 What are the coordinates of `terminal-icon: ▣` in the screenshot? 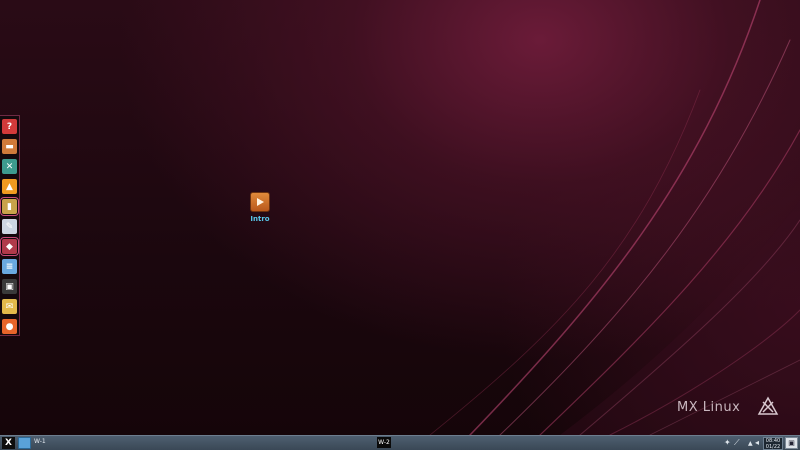 It's located at (9, 286).